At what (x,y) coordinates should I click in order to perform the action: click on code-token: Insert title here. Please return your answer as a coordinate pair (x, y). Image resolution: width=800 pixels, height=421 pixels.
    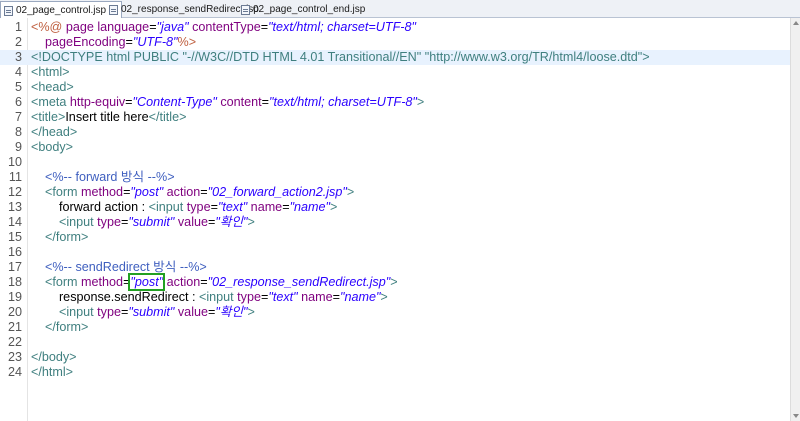
    Looking at the image, I should click on (107, 117).